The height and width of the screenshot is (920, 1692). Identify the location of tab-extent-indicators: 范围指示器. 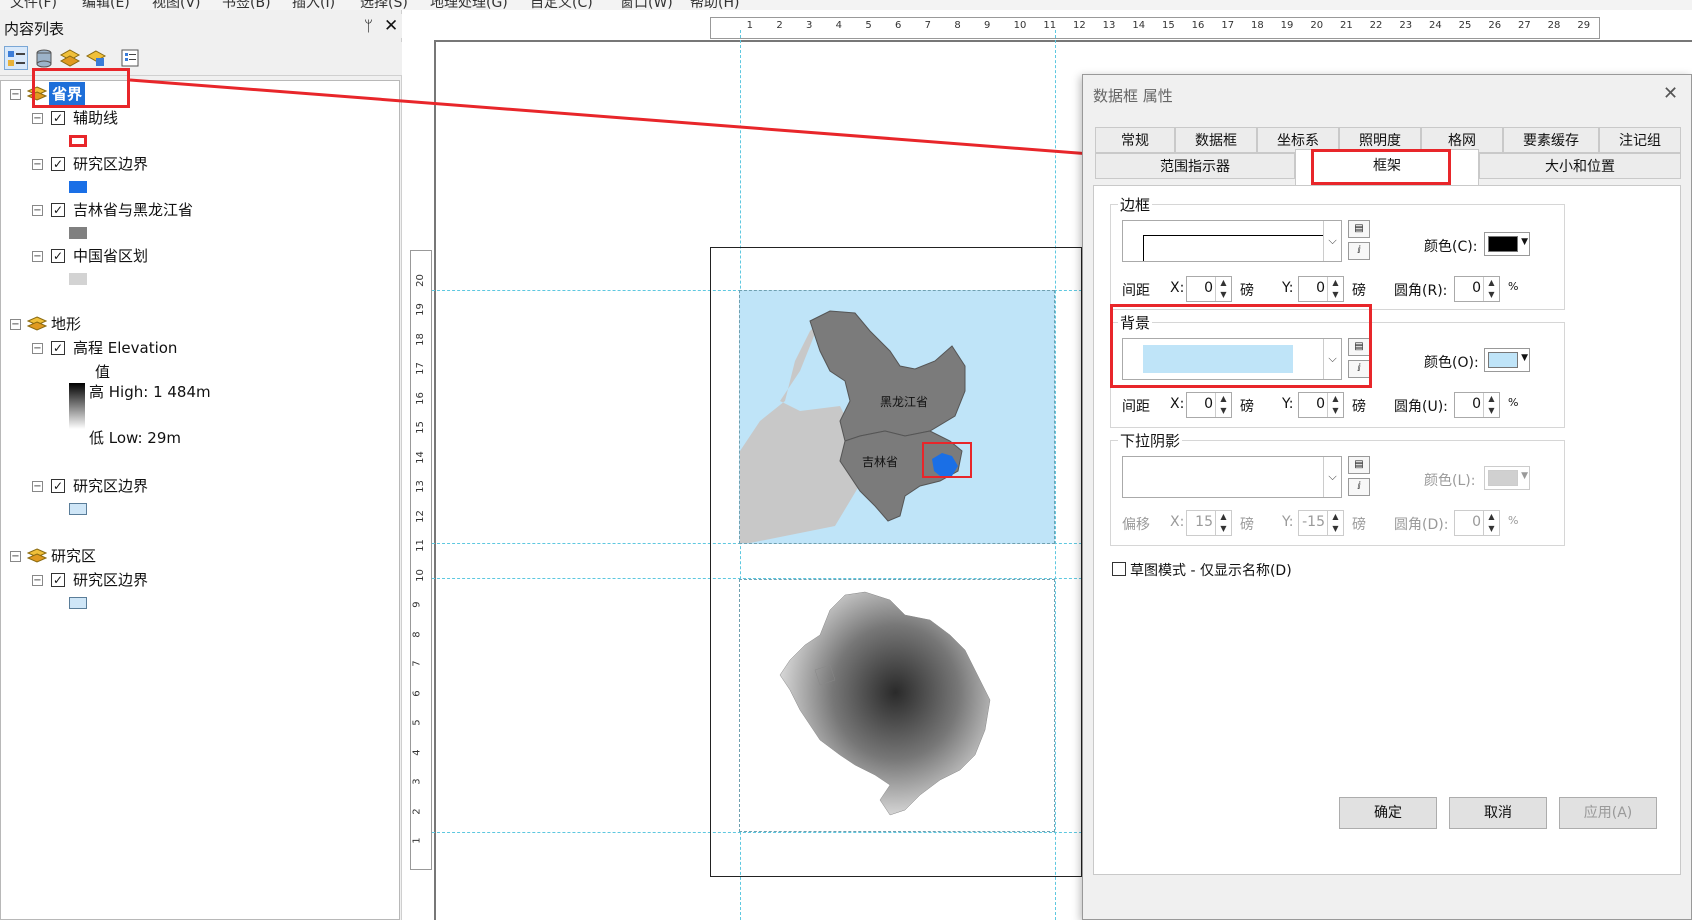
(1195, 166).